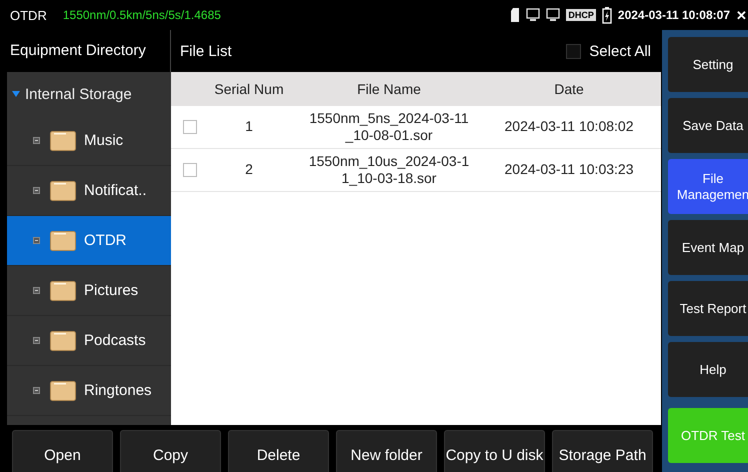  I want to click on folder-item: Music, so click(89, 141).